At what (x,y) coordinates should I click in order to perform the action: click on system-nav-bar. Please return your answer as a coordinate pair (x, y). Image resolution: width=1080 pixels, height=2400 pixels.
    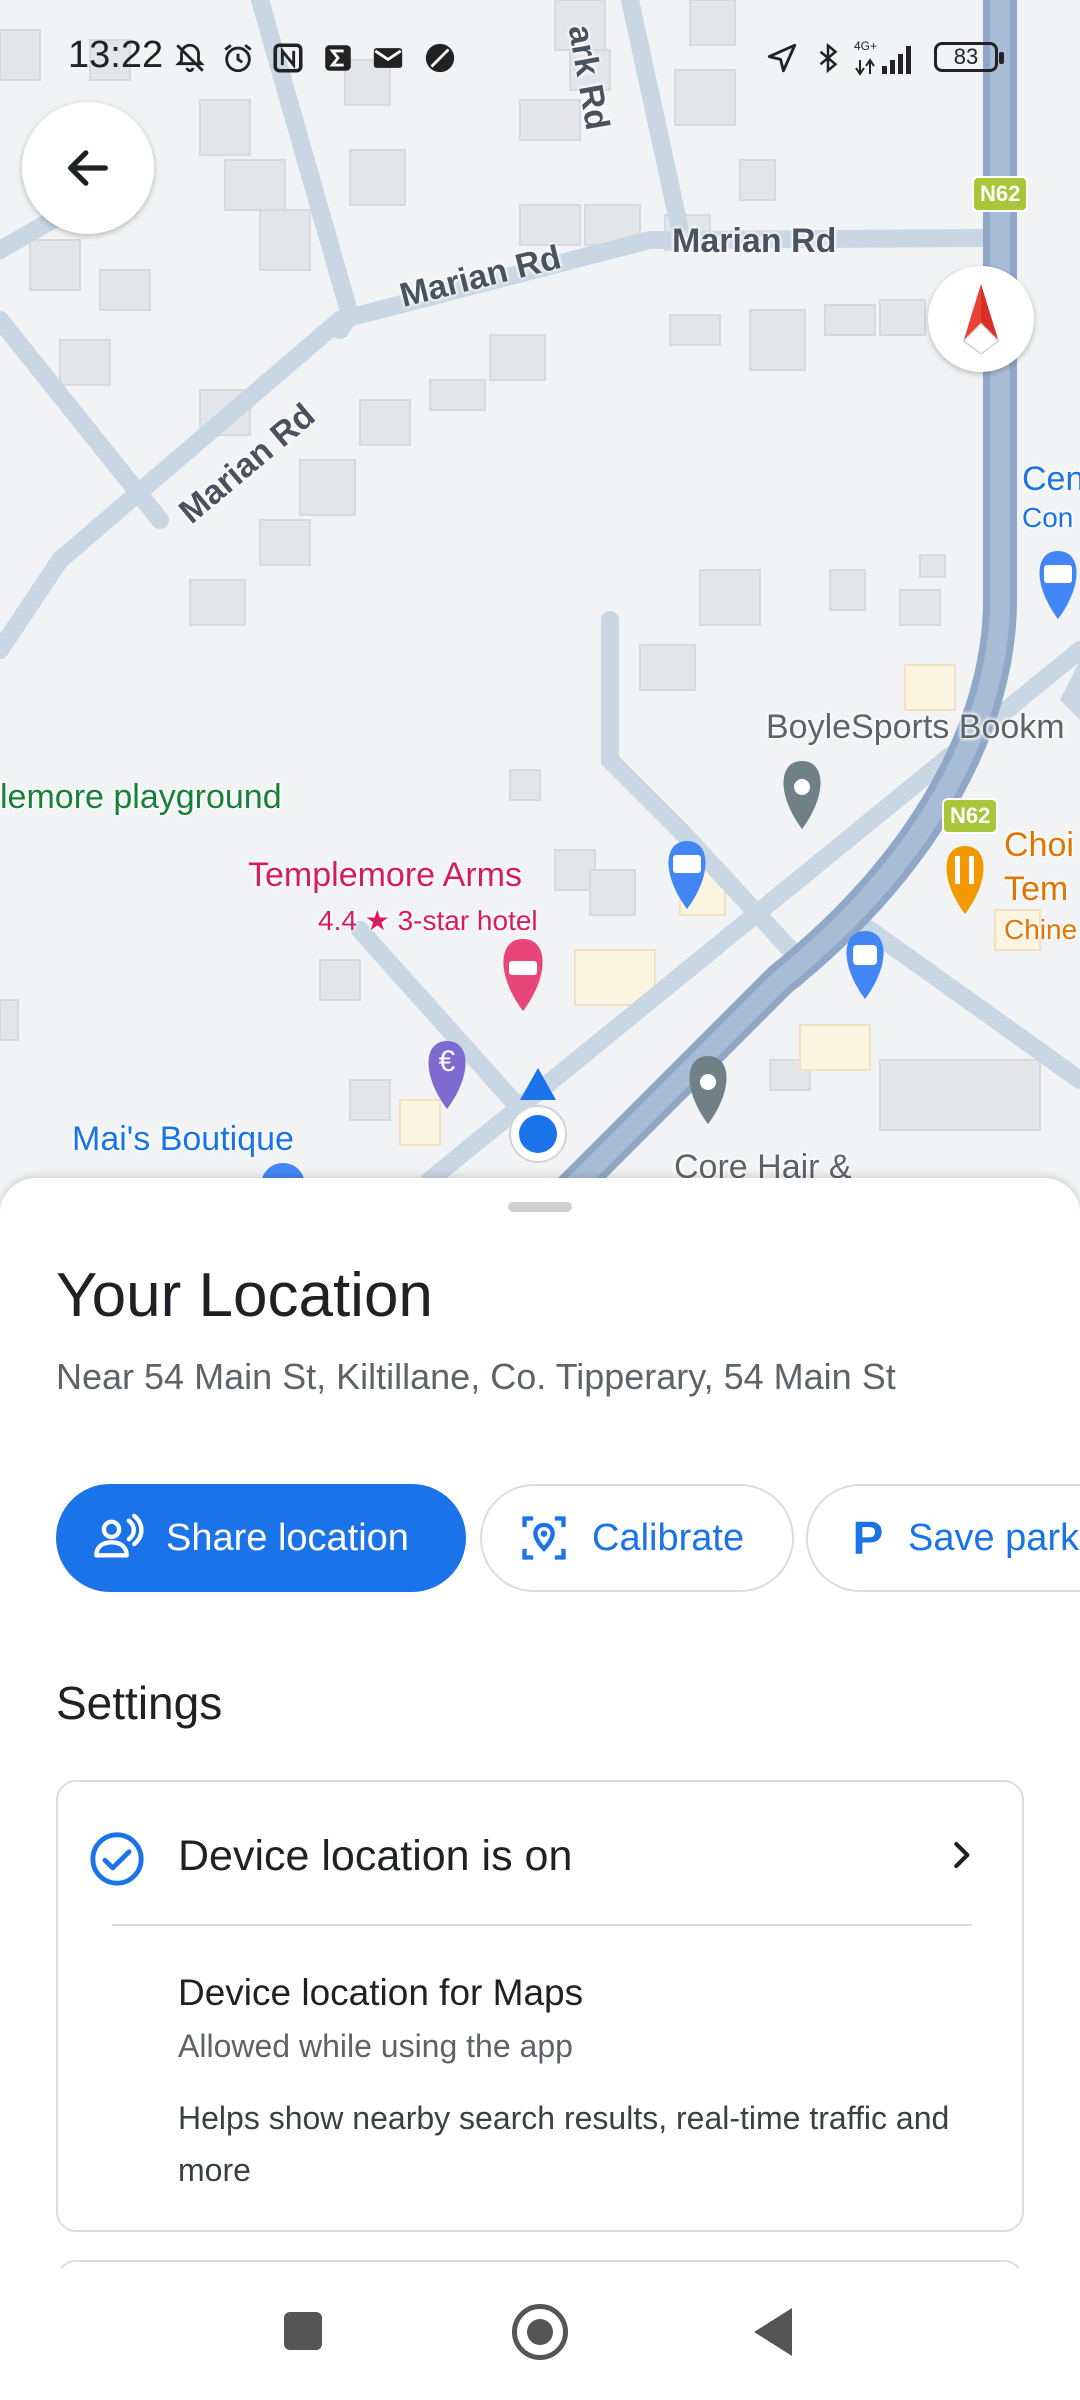
    Looking at the image, I should click on (540, 2334).